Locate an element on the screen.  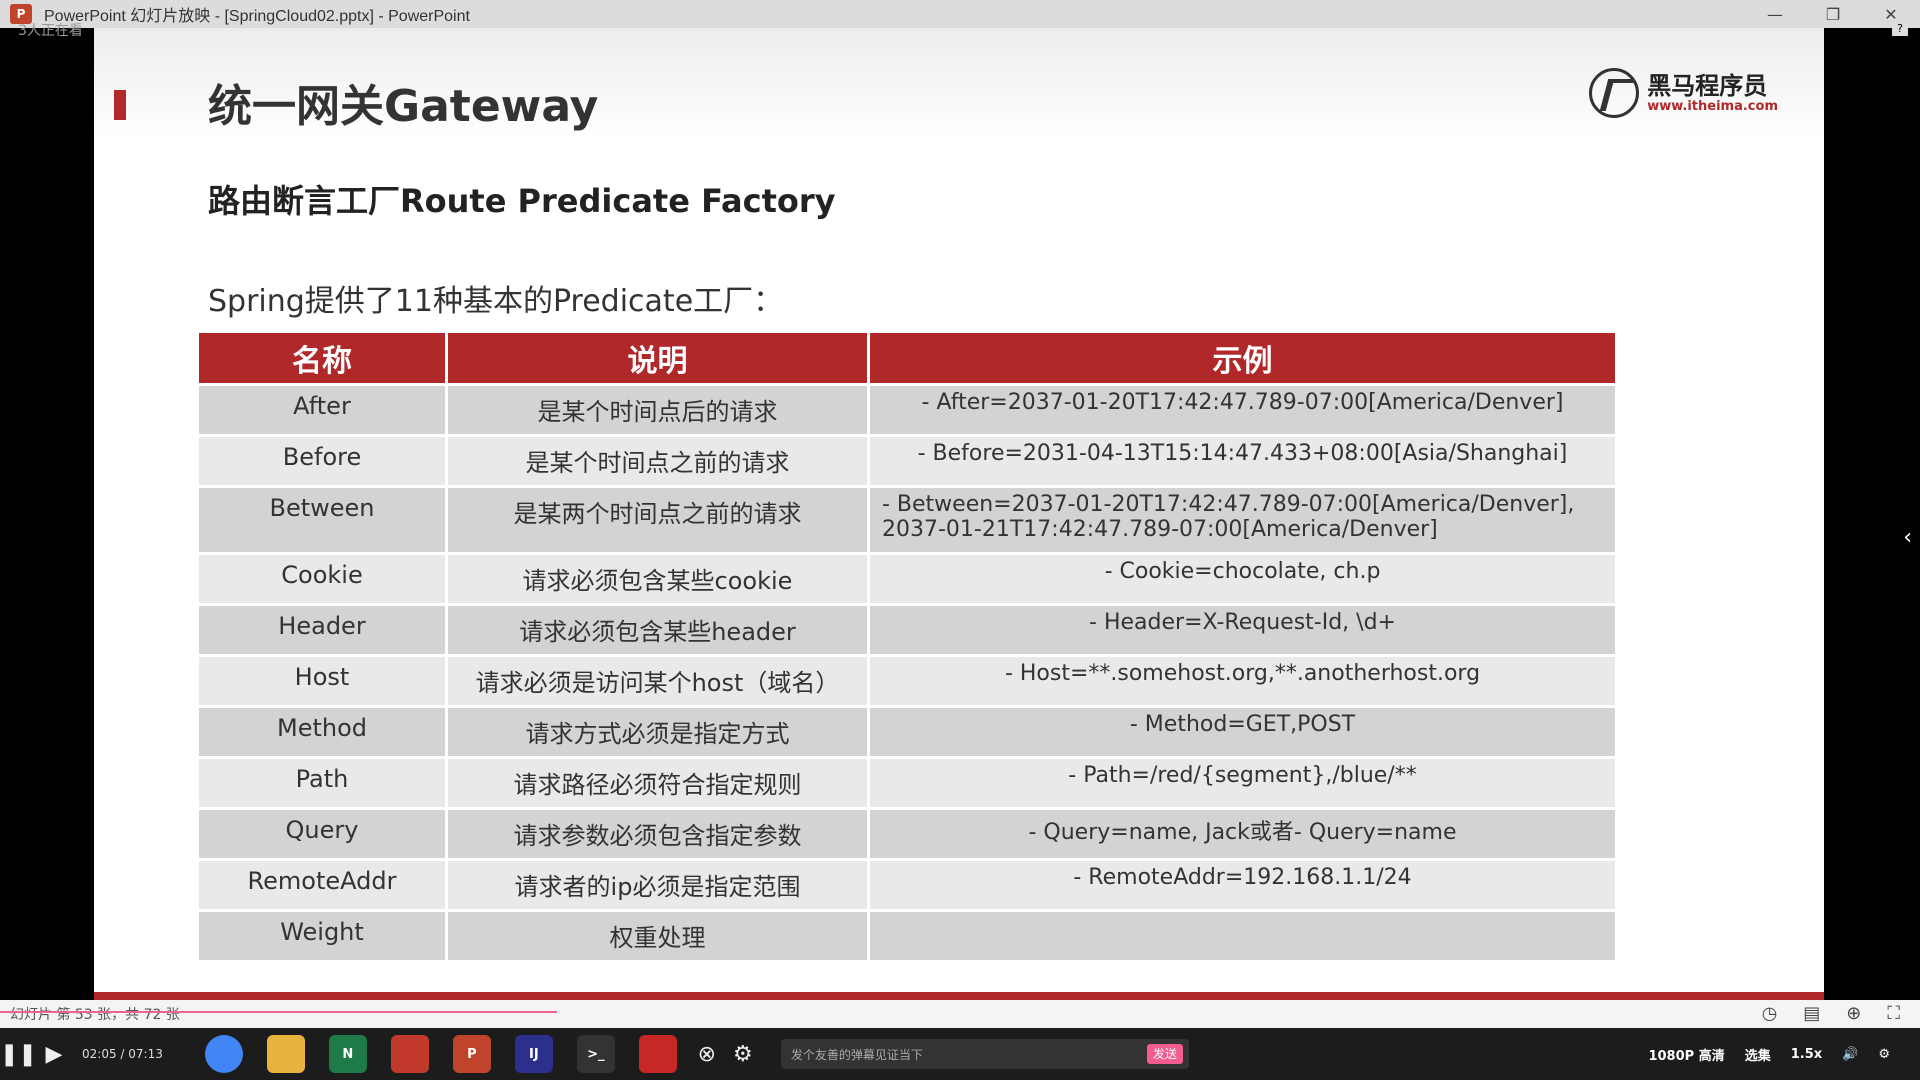
cell-example: - Cookie=chocolate, ch.p is located at coordinates (1242, 579).